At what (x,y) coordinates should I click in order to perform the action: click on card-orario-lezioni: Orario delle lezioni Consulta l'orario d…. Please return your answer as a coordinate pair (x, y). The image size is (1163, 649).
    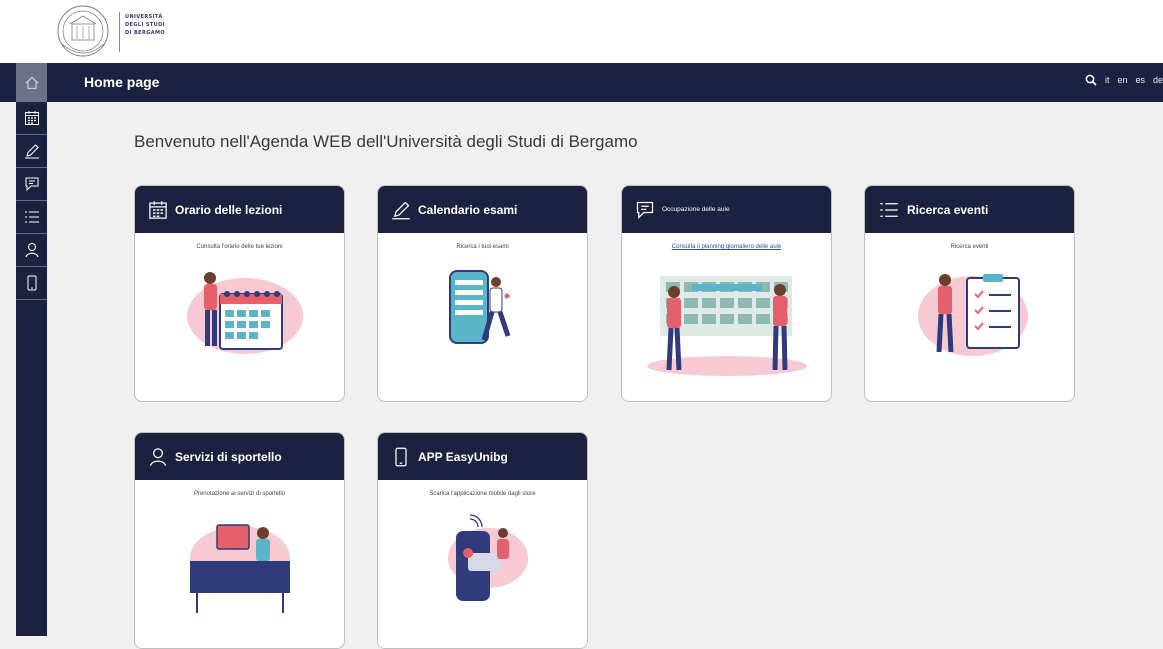
    Looking at the image, I should click on (239, 293).